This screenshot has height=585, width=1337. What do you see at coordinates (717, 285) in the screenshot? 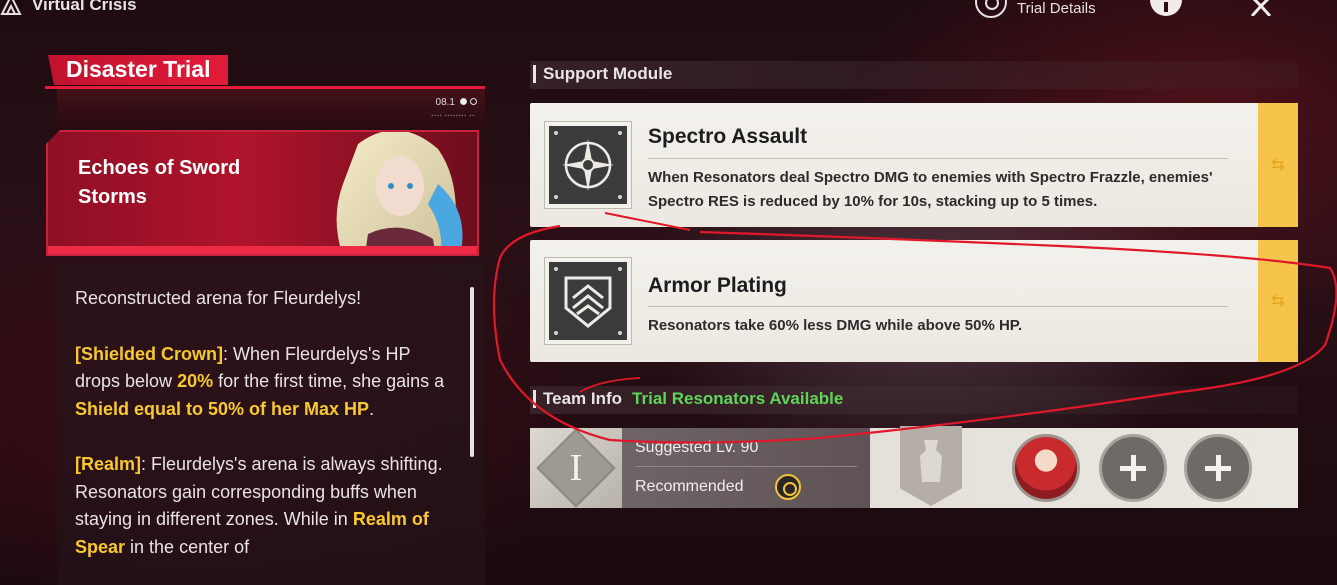
I see `module-title: Armor Plating` at bounding box center [717, 285].